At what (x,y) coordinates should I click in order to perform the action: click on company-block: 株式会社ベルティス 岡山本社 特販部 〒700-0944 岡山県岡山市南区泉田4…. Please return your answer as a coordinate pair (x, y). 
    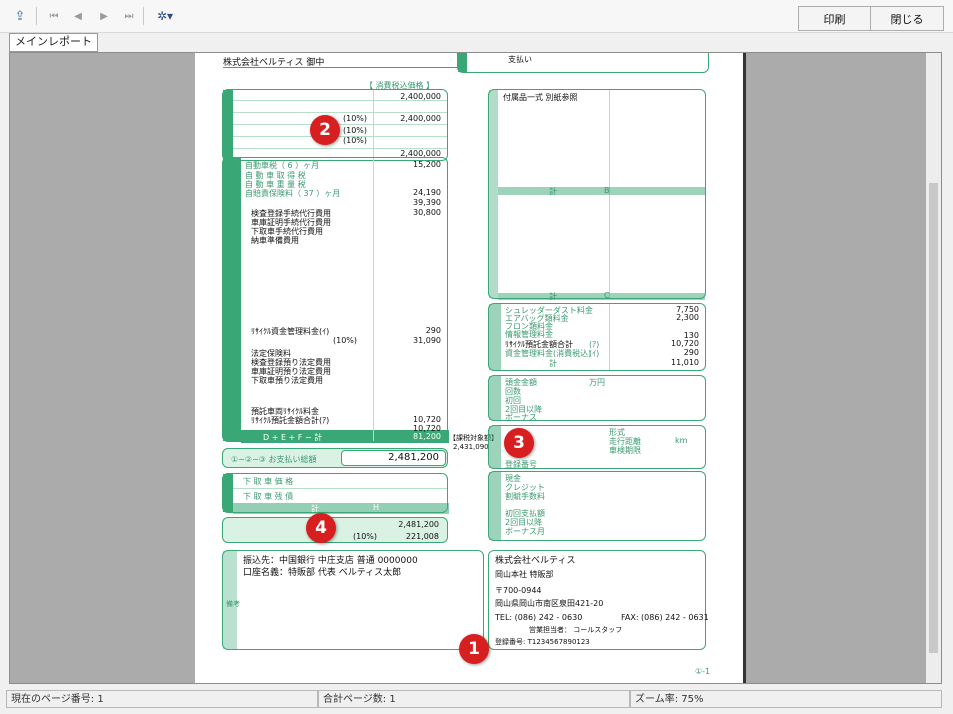
    Looking at the image, I should click on (598, 600).